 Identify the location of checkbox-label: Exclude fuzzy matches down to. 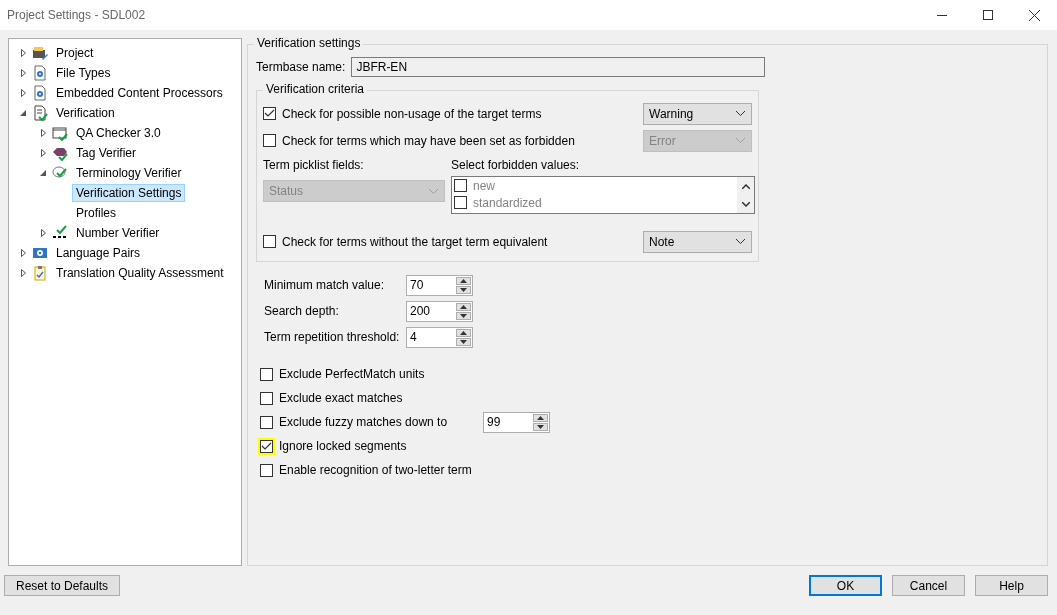
(363, 422).